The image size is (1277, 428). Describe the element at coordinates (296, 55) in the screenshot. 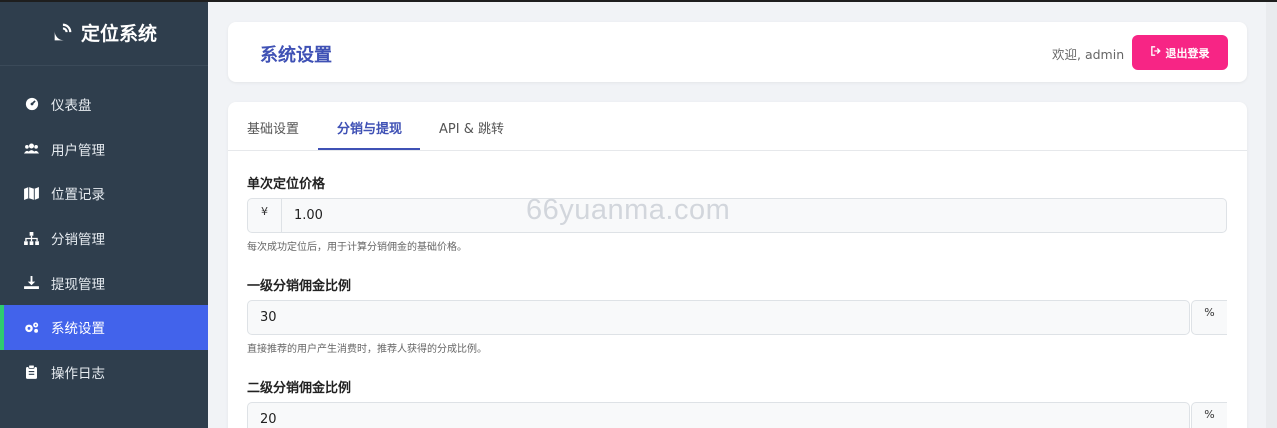

I see `page-title: 系统设置` at that location.